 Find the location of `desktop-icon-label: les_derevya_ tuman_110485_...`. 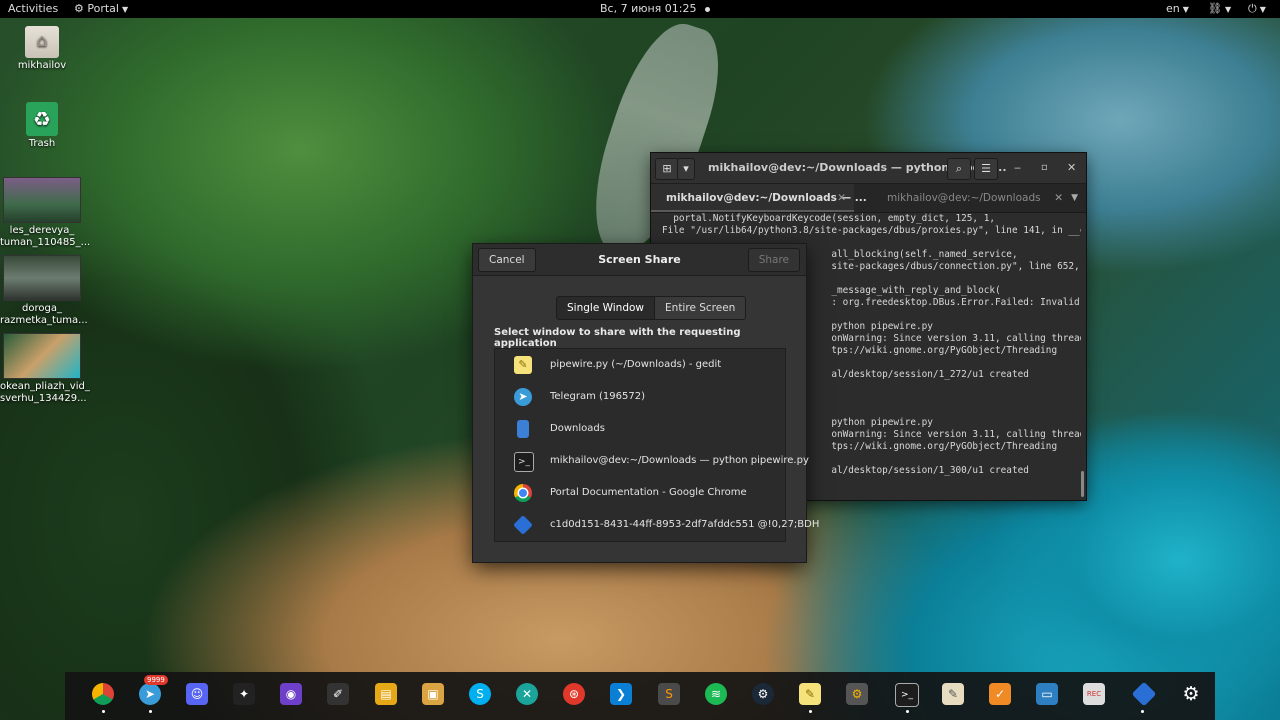

desktop-icon-label: les_derevya_ tuman_110485_... is located at coordinates (45, 236).